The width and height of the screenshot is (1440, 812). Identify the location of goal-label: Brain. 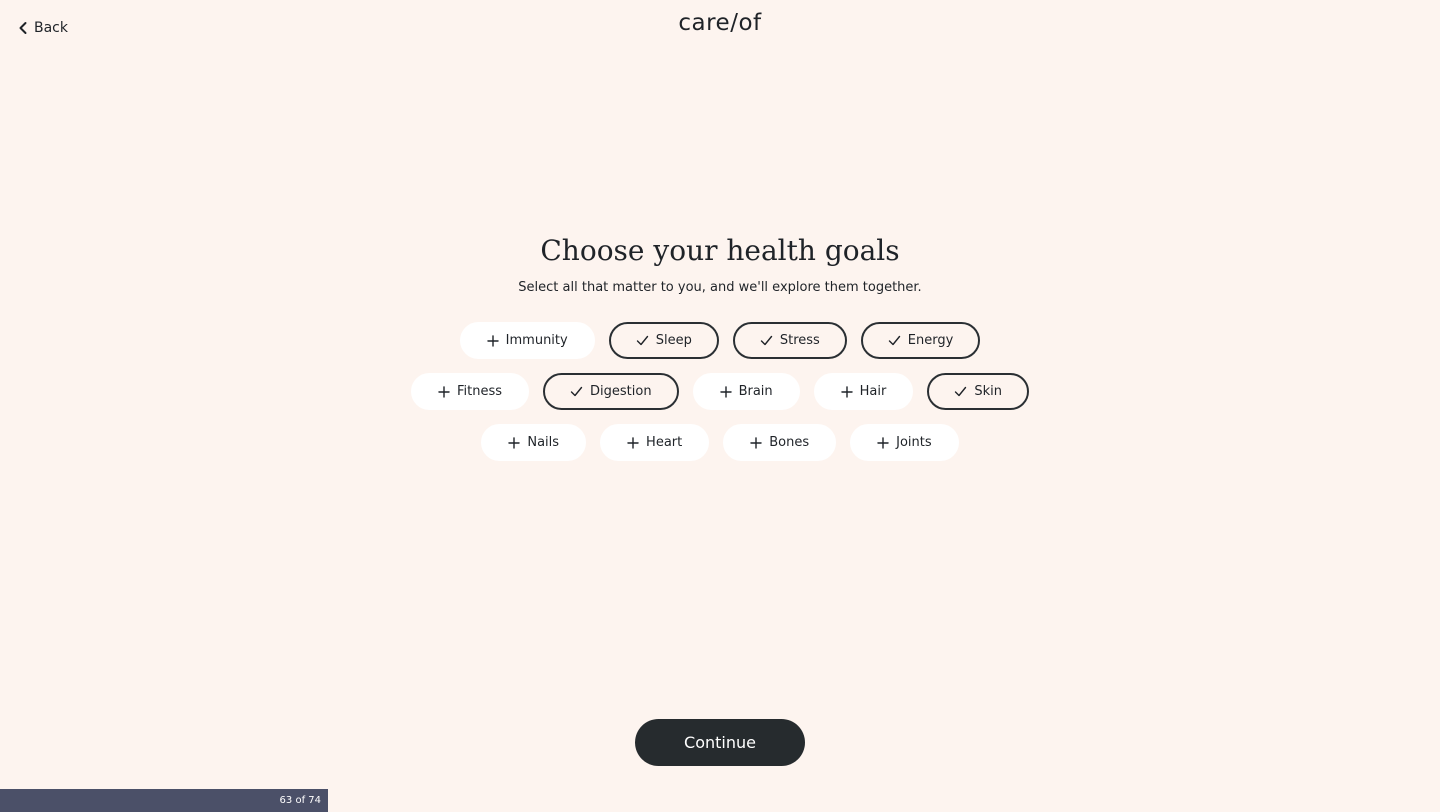
(755, 391).